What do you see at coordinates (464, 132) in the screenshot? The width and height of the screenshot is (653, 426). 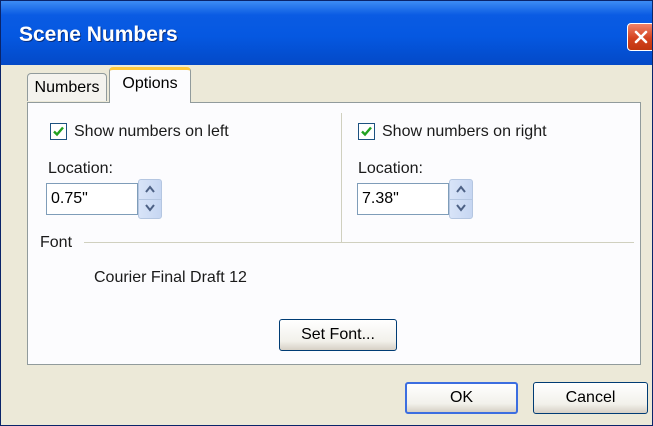 I see `show-right-label: Show numbers on right` at bounding box center [464, 132].